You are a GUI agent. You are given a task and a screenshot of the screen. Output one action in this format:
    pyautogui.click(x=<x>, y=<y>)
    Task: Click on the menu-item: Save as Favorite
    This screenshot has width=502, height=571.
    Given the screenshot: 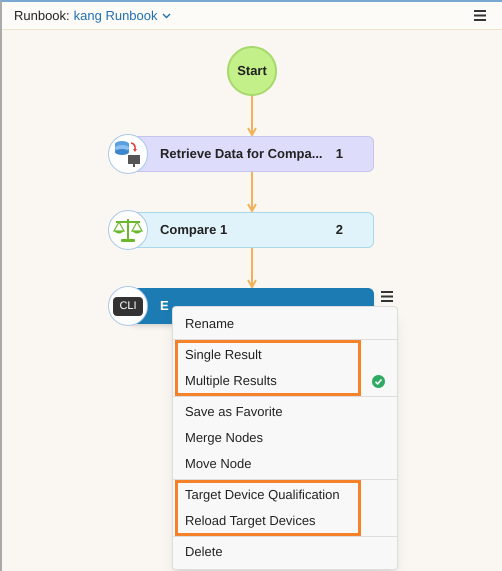 What is the action you would take?
    pyautogui.click(x=285, y=412)
    